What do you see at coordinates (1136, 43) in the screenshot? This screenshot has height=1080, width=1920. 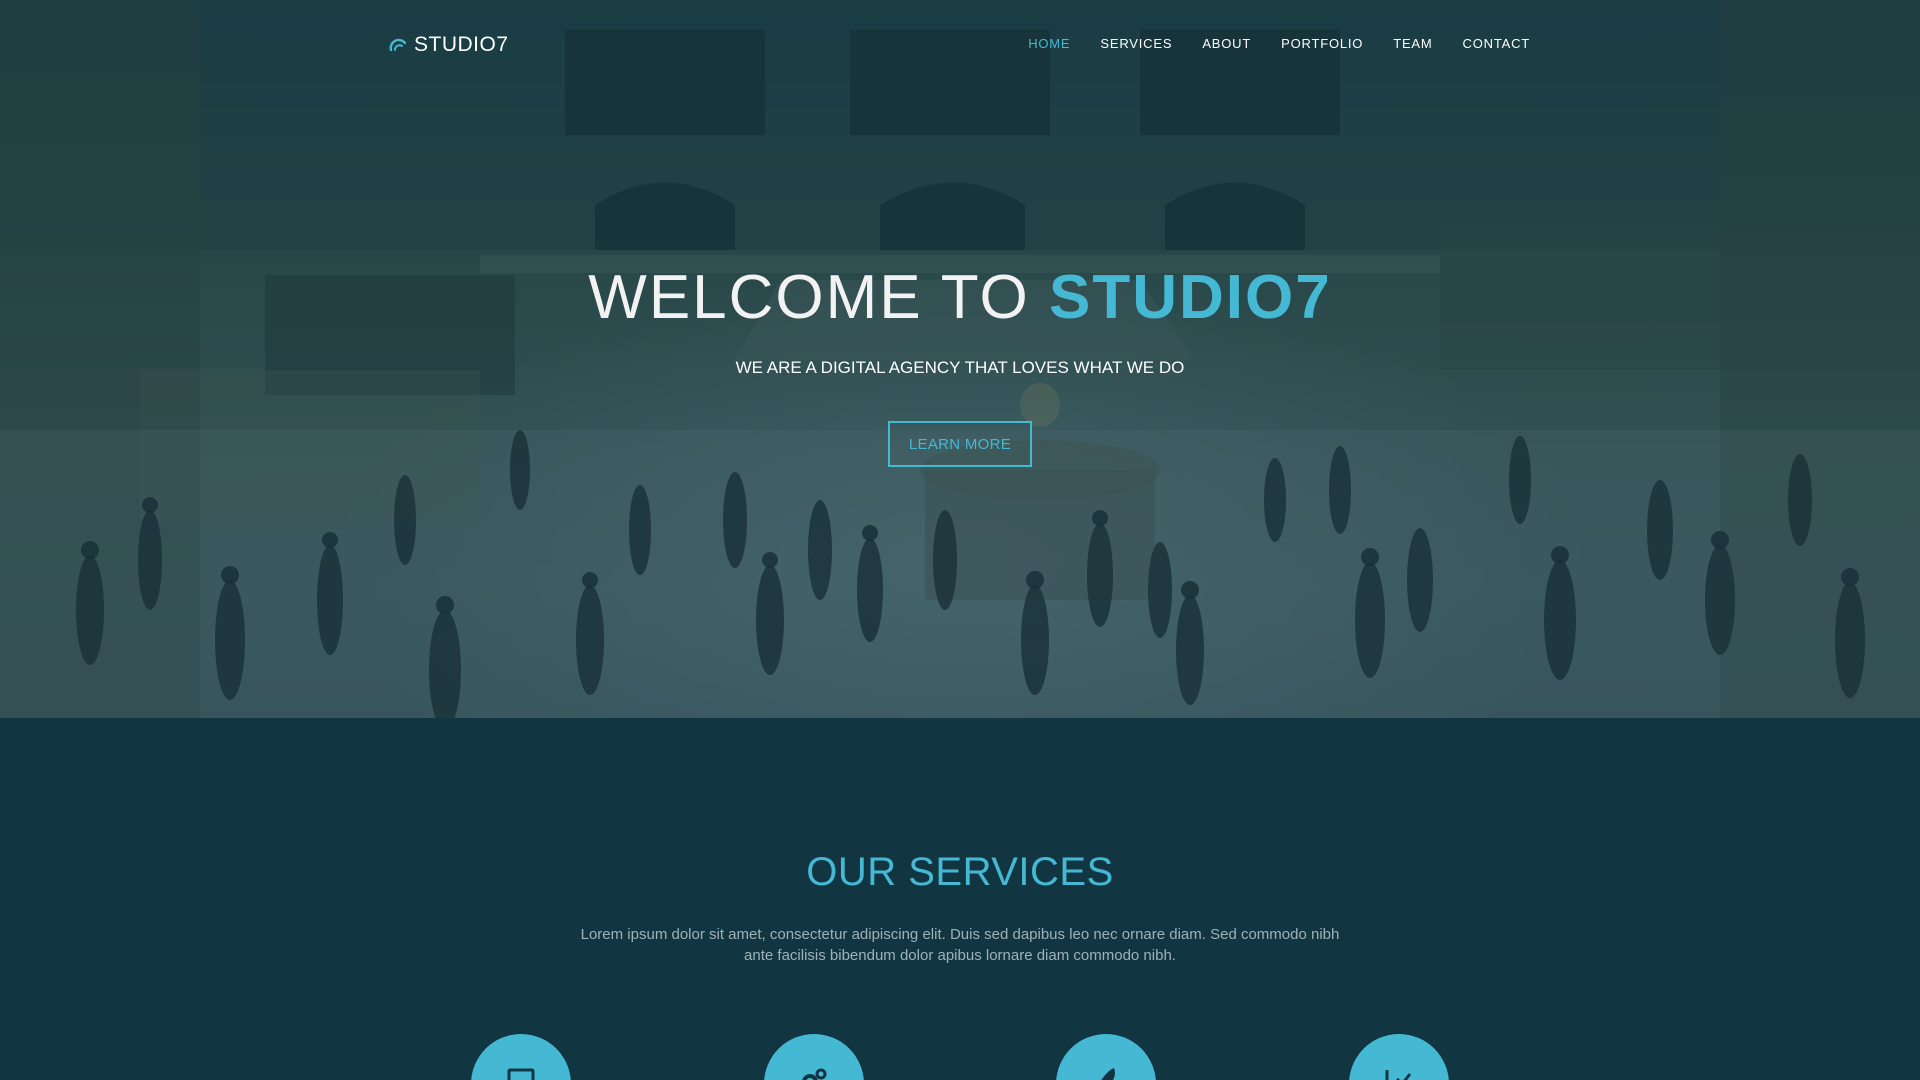 I see `nav-item-services: SERVICES` at bounding box center [1136, 43].